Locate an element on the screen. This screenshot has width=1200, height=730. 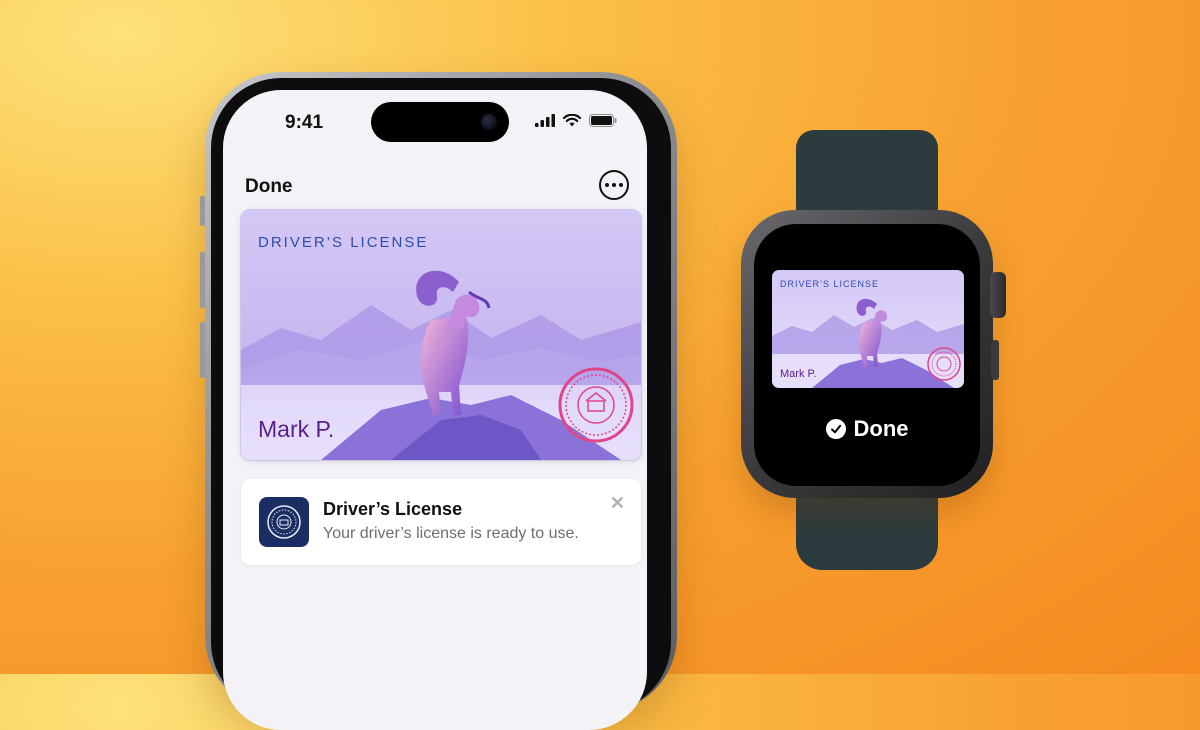
front-camera is located at coordinates (489, 122).